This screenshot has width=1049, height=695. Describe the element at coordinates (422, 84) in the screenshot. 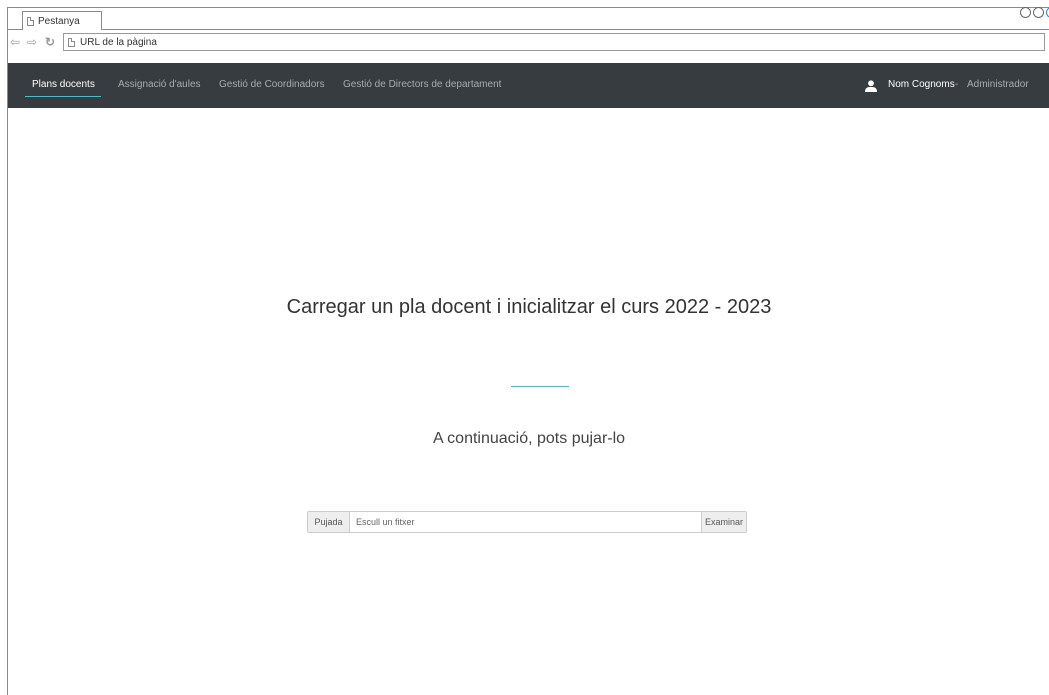

I see `nav-item-gestio-directors: Gestió de Directors de departament` at that location.